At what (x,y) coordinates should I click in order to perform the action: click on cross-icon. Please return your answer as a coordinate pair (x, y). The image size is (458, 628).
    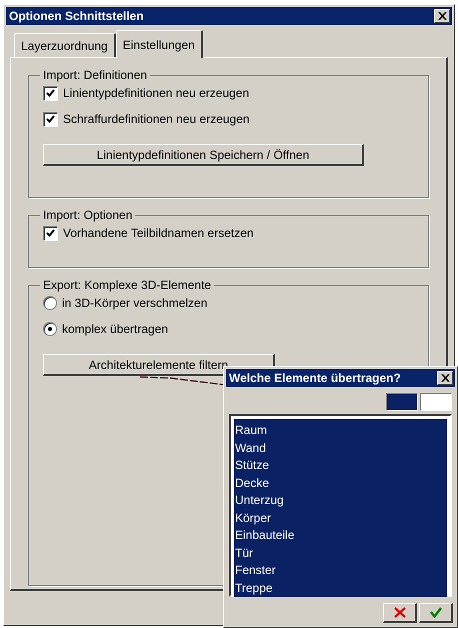
    Looking at the image, I should click on (400, 612).